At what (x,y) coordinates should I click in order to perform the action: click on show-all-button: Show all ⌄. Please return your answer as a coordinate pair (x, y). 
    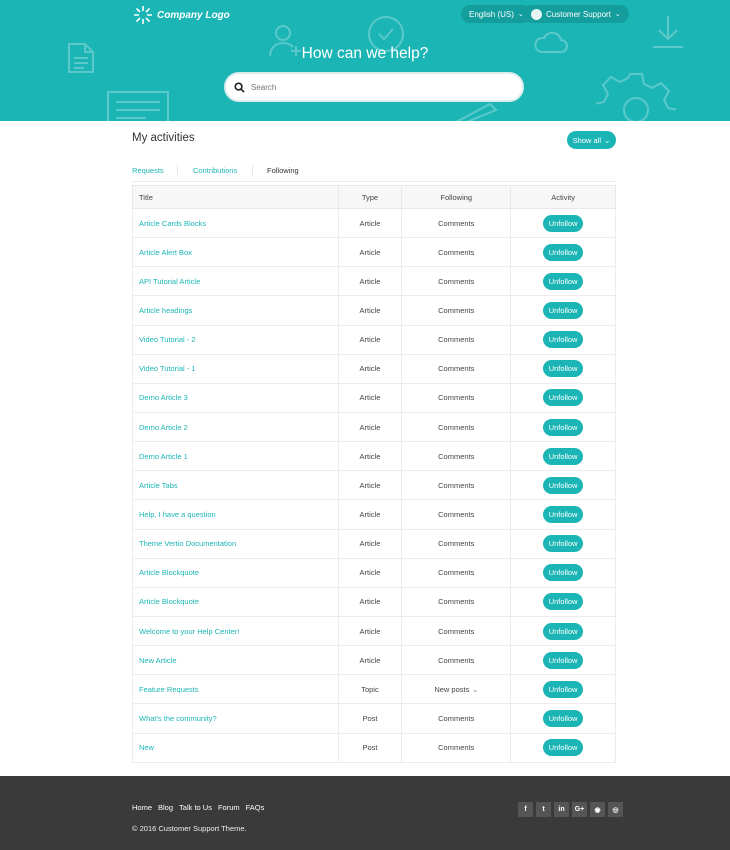
    Looking at the image, I should click on (591, 140).